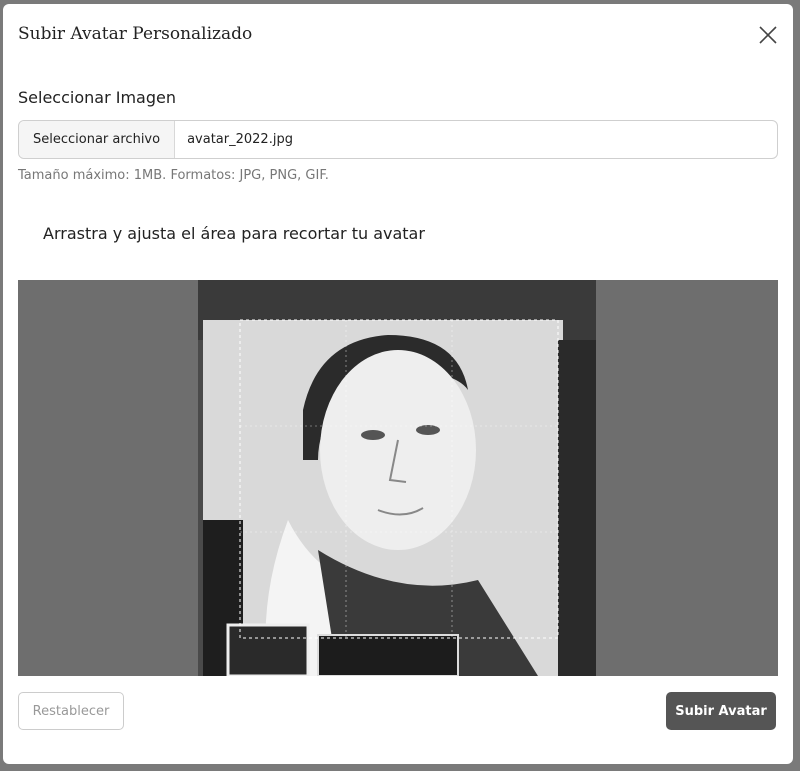  I want to click on close-button, so click(768, 35).